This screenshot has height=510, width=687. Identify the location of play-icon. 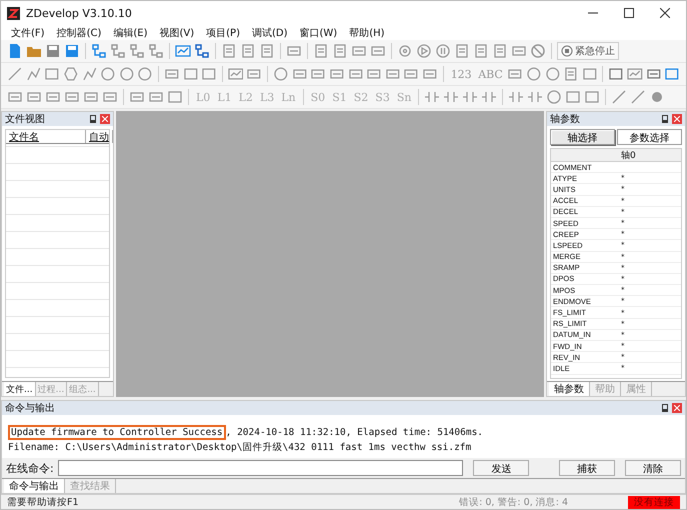
(424, 51).